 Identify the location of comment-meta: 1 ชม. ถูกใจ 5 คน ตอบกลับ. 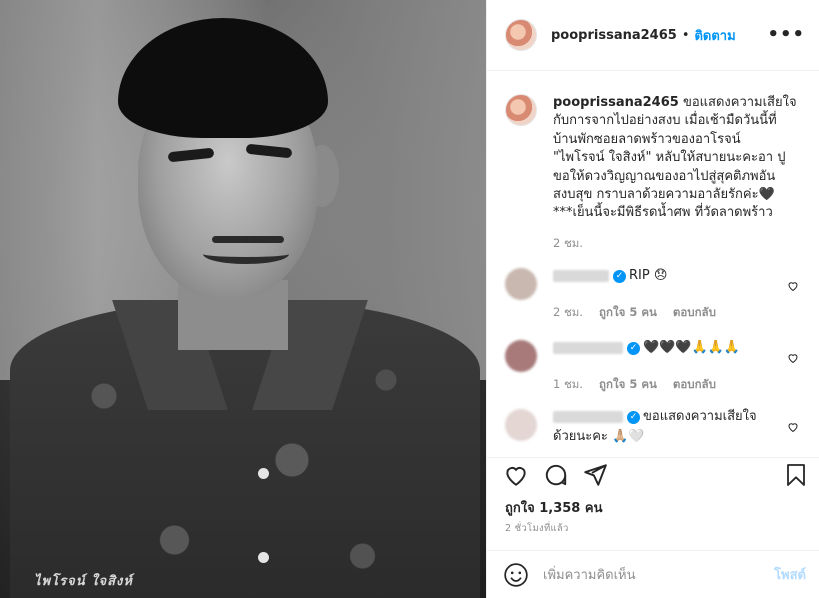
(640, 385).